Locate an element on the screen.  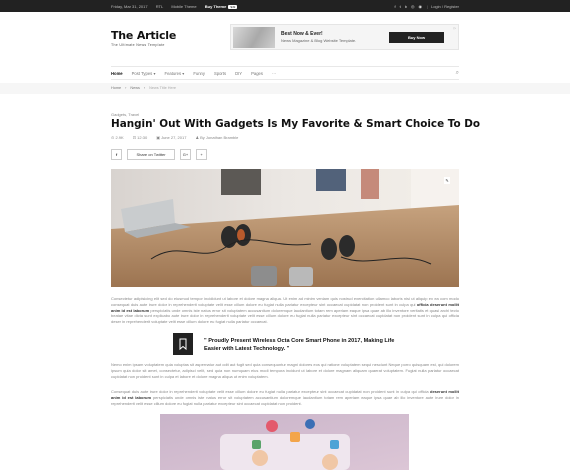
search-icon: ⌕ is located at coordinates (457, 73).